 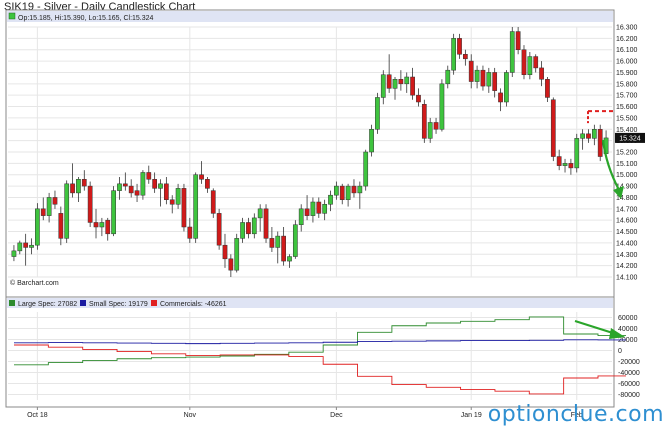 I want to click on x-tick-label: Oct 18, so click(x=37, y=415).